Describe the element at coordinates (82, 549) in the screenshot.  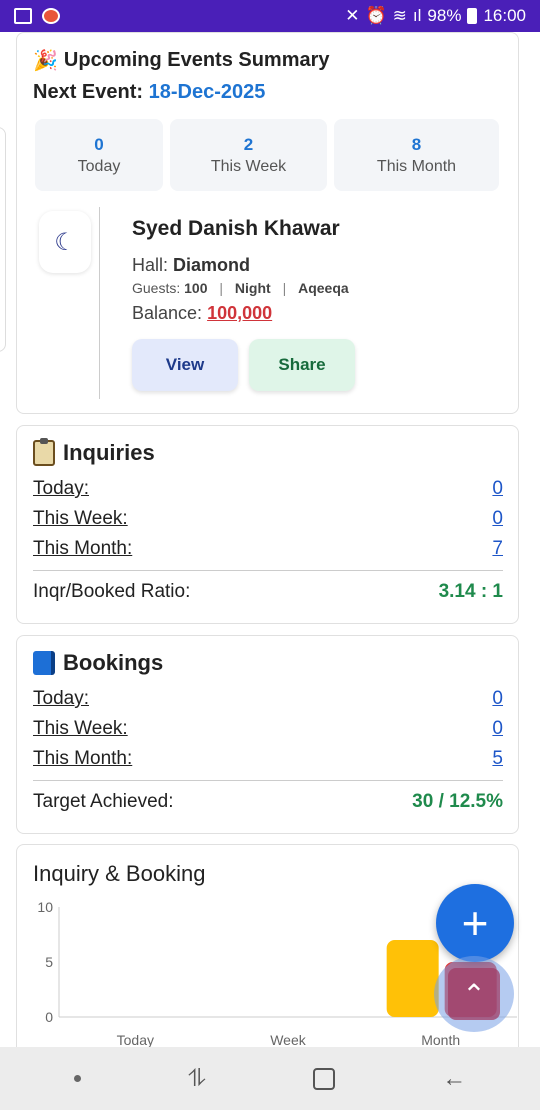
I see `inquiries-month-link: This Month:` at that location.